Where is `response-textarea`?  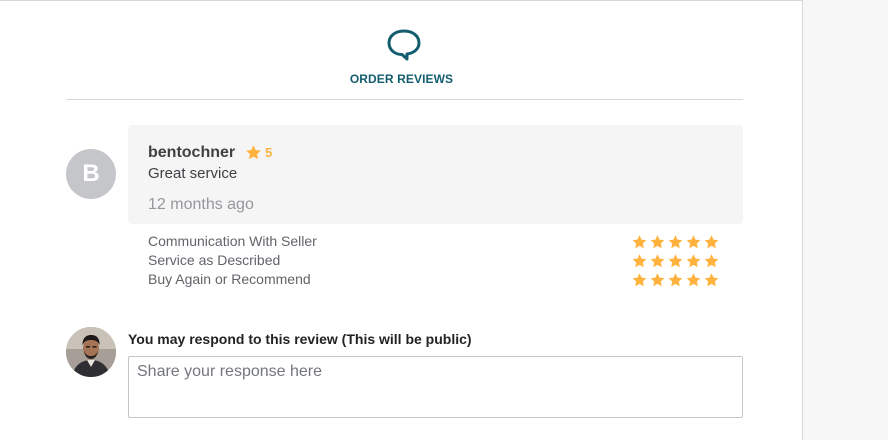 response-textarea is located at coordinates (435, 387).